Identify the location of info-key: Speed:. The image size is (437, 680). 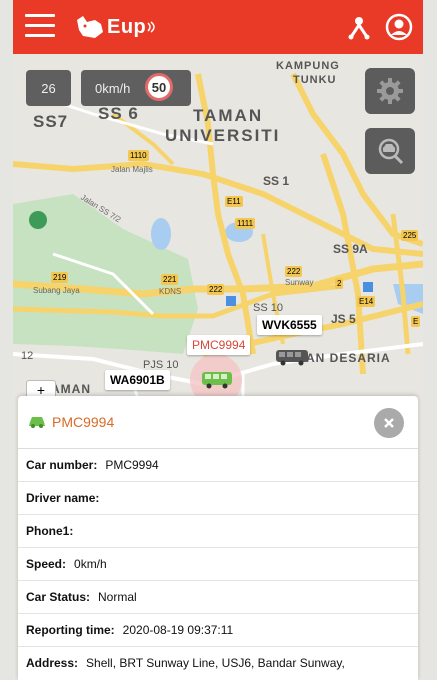
(46, 564).